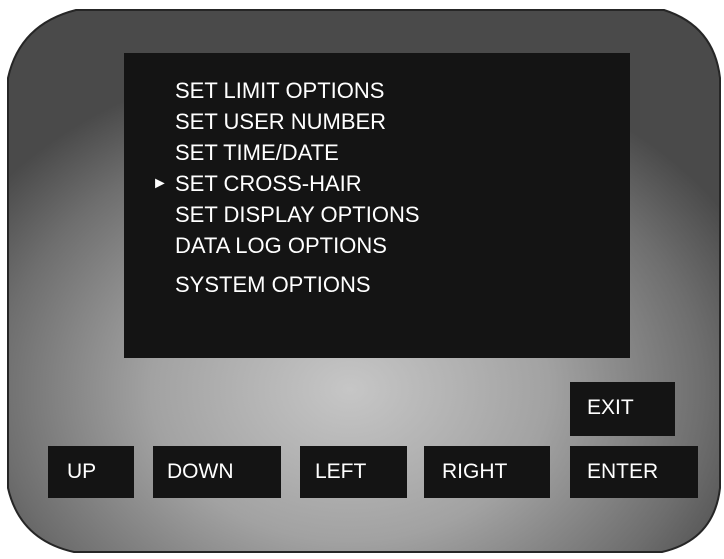 This screenshot has height=559, width=724. I want to click on menu-item-set-cross-hair: ► SET CROSS-HAIR, so click(286, 183).